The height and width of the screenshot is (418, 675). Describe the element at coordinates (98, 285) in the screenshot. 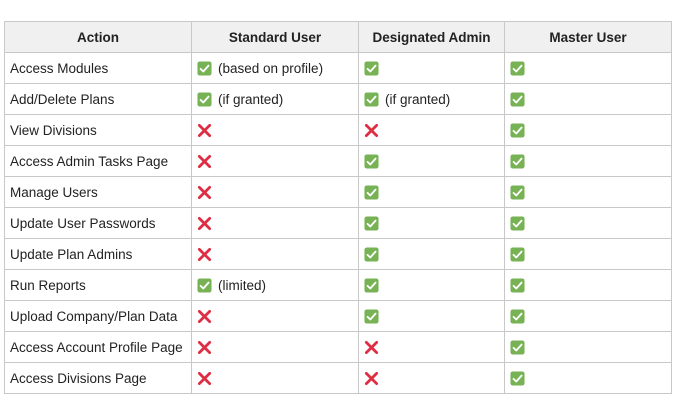

I see `action-cell: Run Reports` at that location.